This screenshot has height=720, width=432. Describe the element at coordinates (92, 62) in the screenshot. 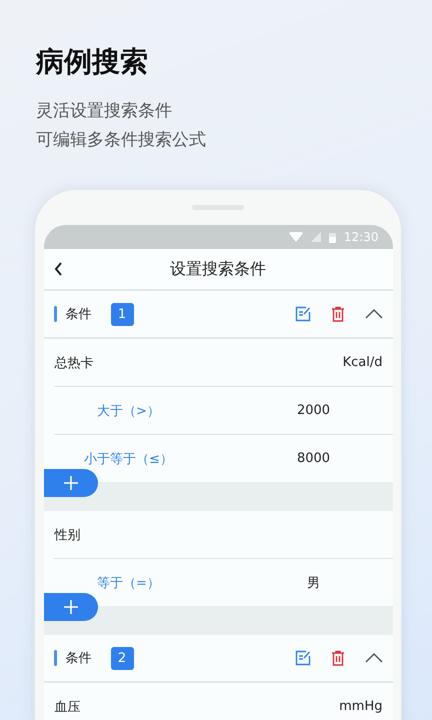

I see `page-heading: 病例搜索` at that location.